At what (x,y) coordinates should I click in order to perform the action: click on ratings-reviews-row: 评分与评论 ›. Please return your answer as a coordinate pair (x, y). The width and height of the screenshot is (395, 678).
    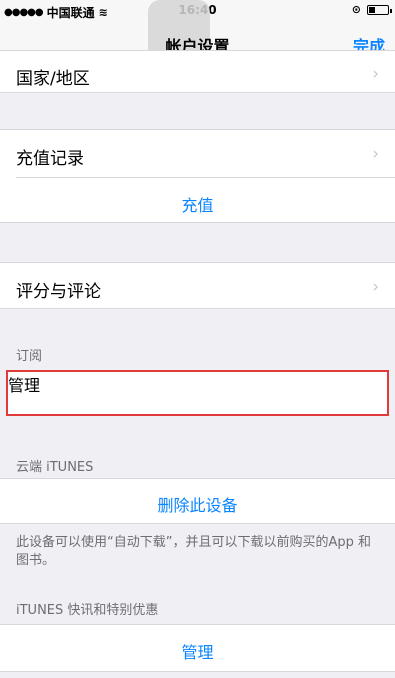
    Looking at the image, I should click on (197, 285).